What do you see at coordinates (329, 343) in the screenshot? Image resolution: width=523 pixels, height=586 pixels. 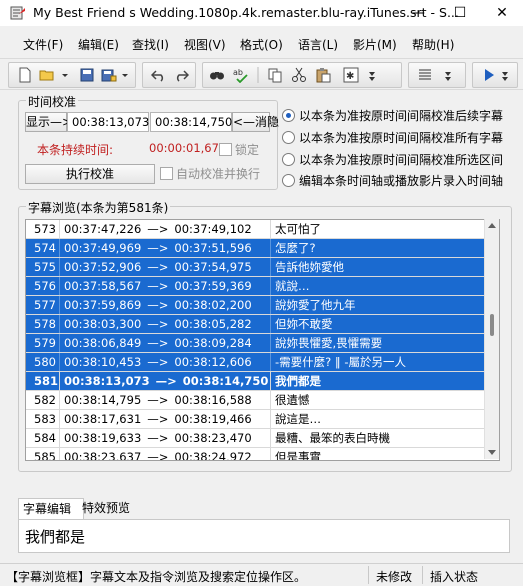 I see `row-subtitle-text: 說妳畏懼愛,畏懼需要` at bounding box center [329, 343].